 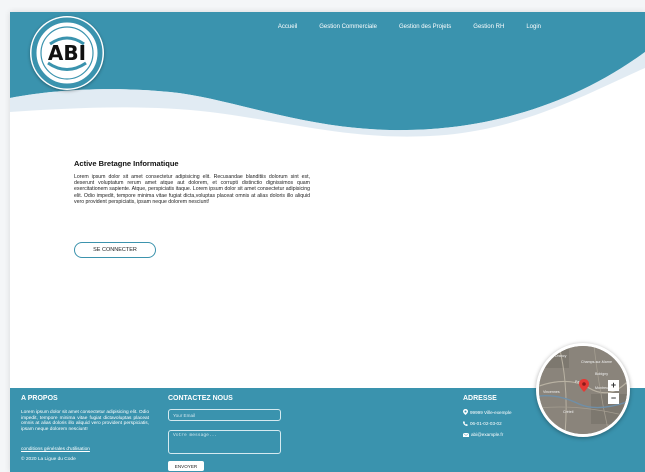 I want to click on nav-gestion-projets: Gestion des Projets, so click(x=425, y=27).